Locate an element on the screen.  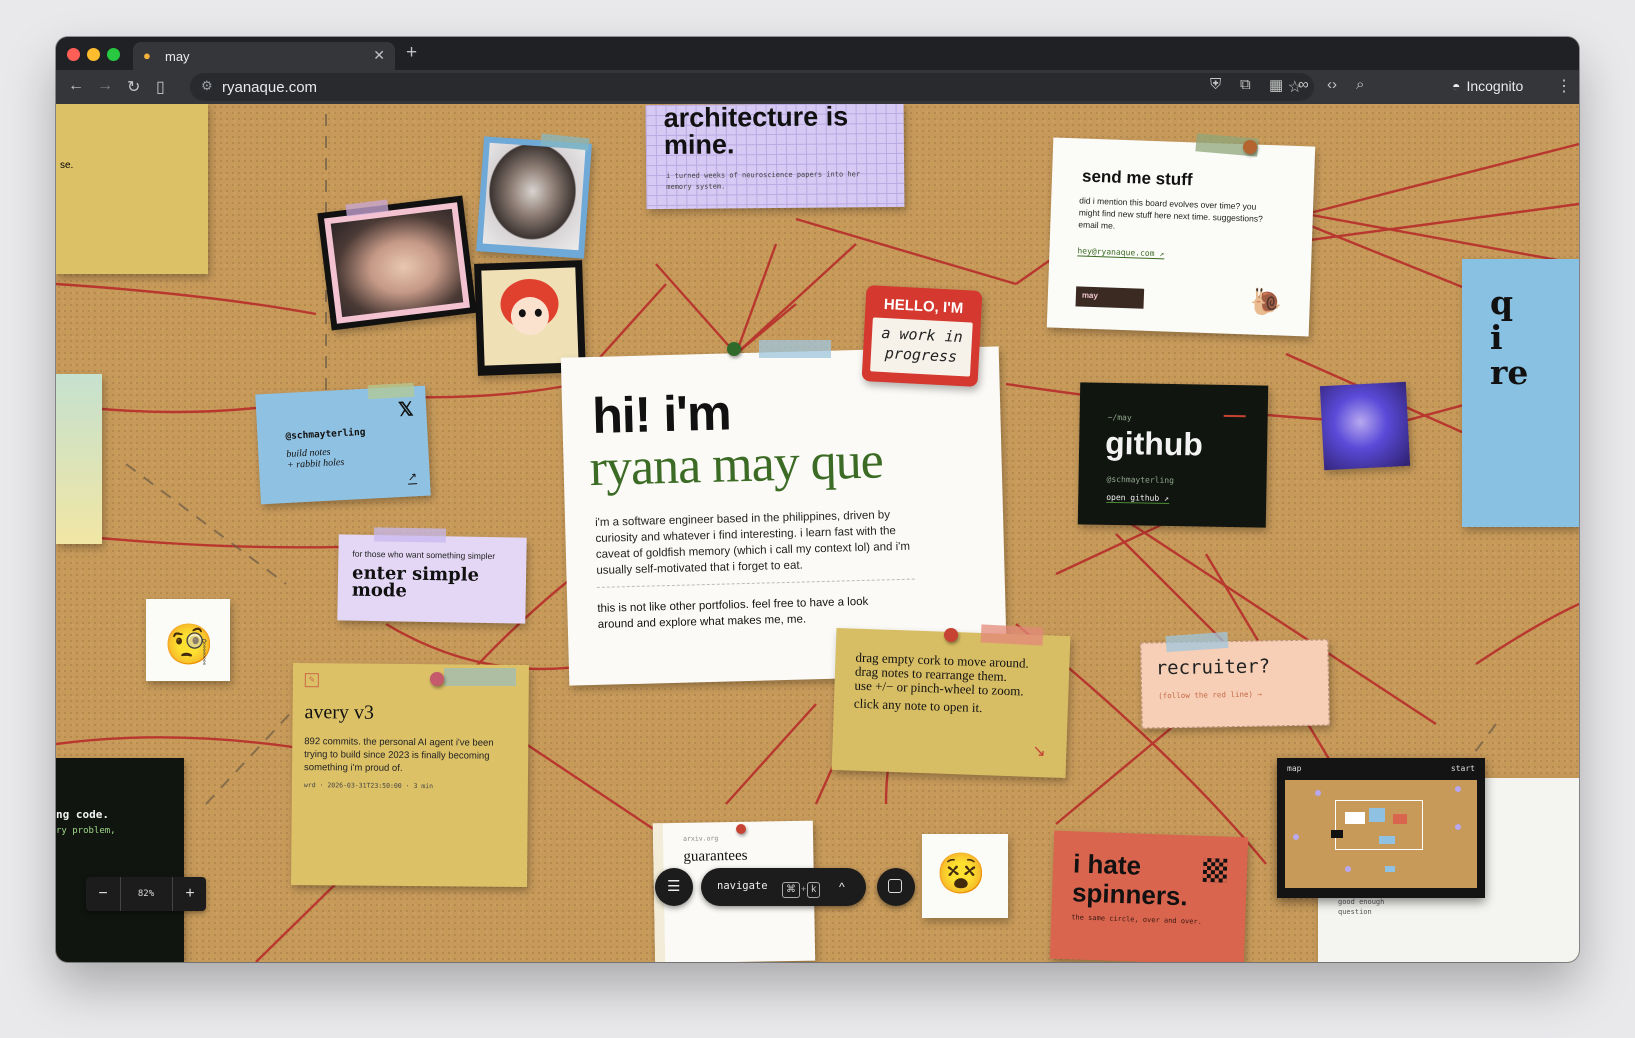
hero-divider is located at coordinates (755, 583).